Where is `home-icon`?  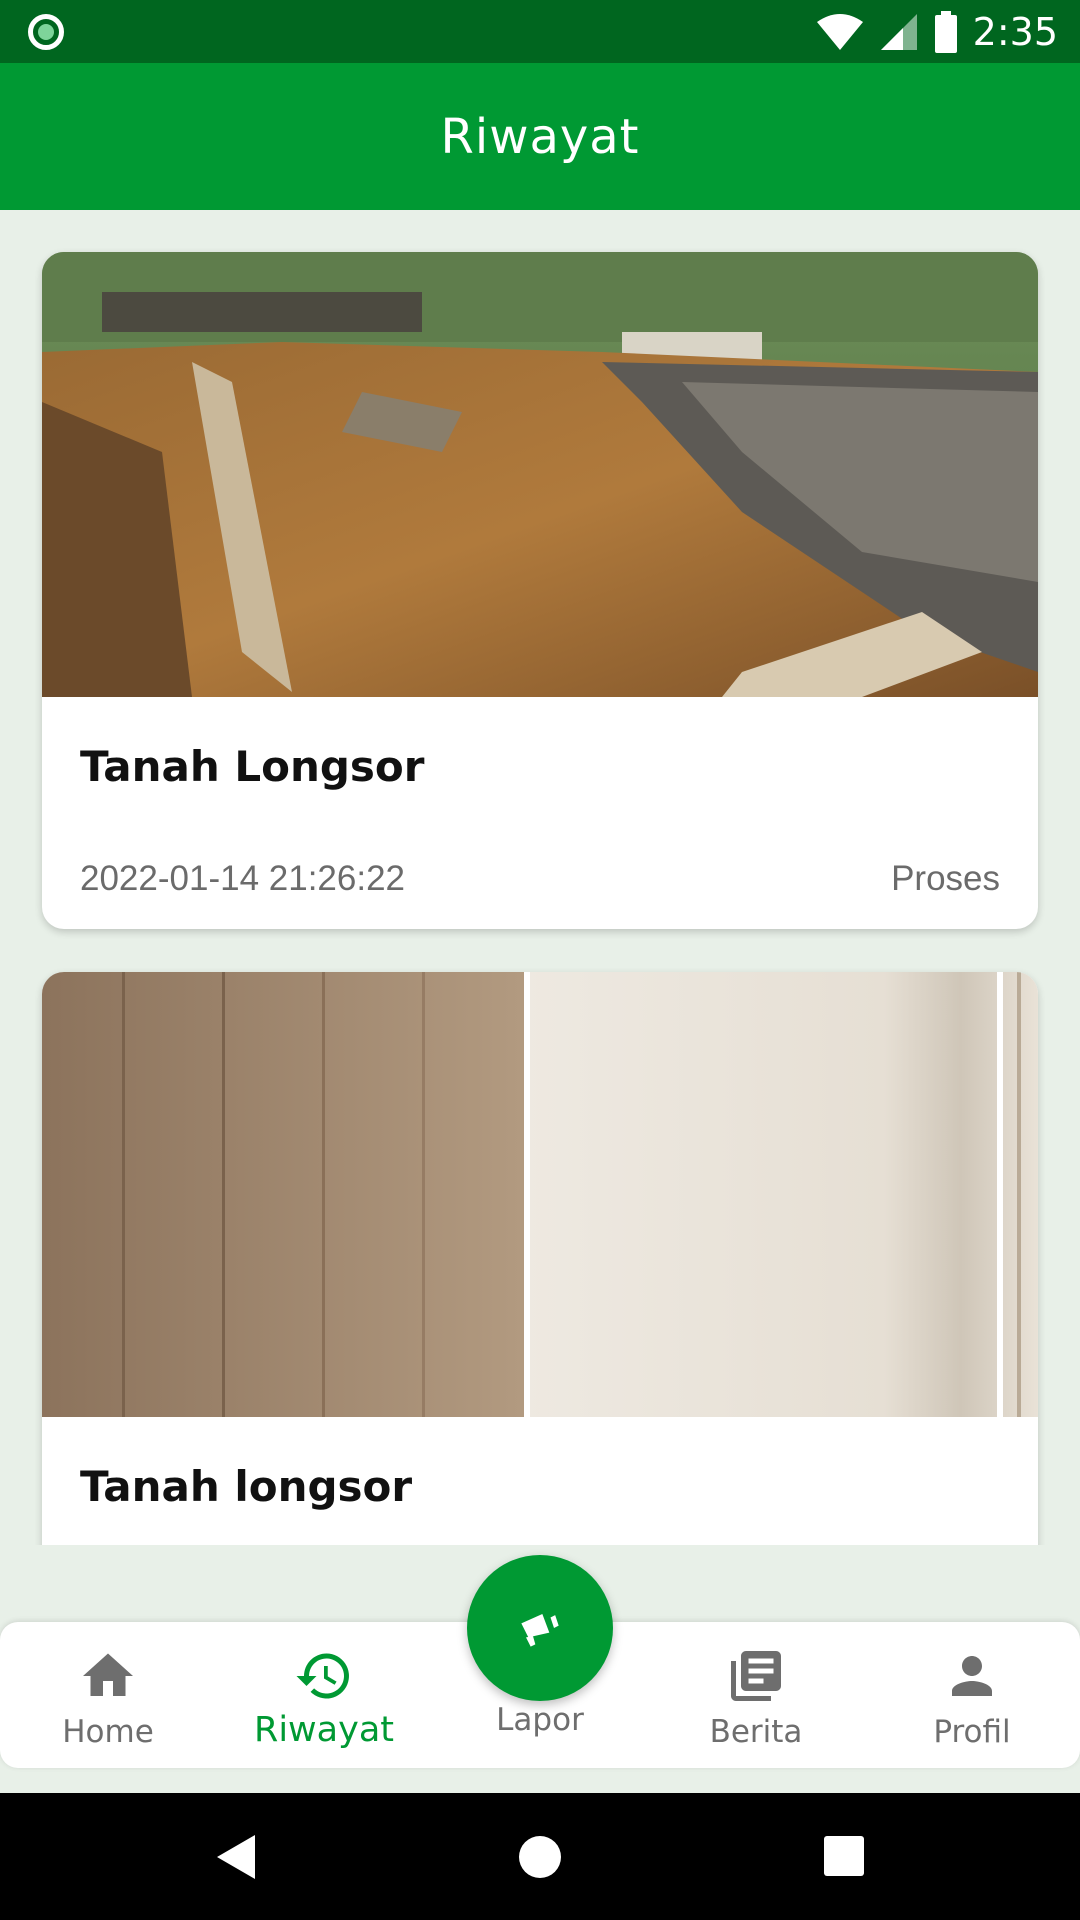
home-icon is located at coordinates (108, 1674).